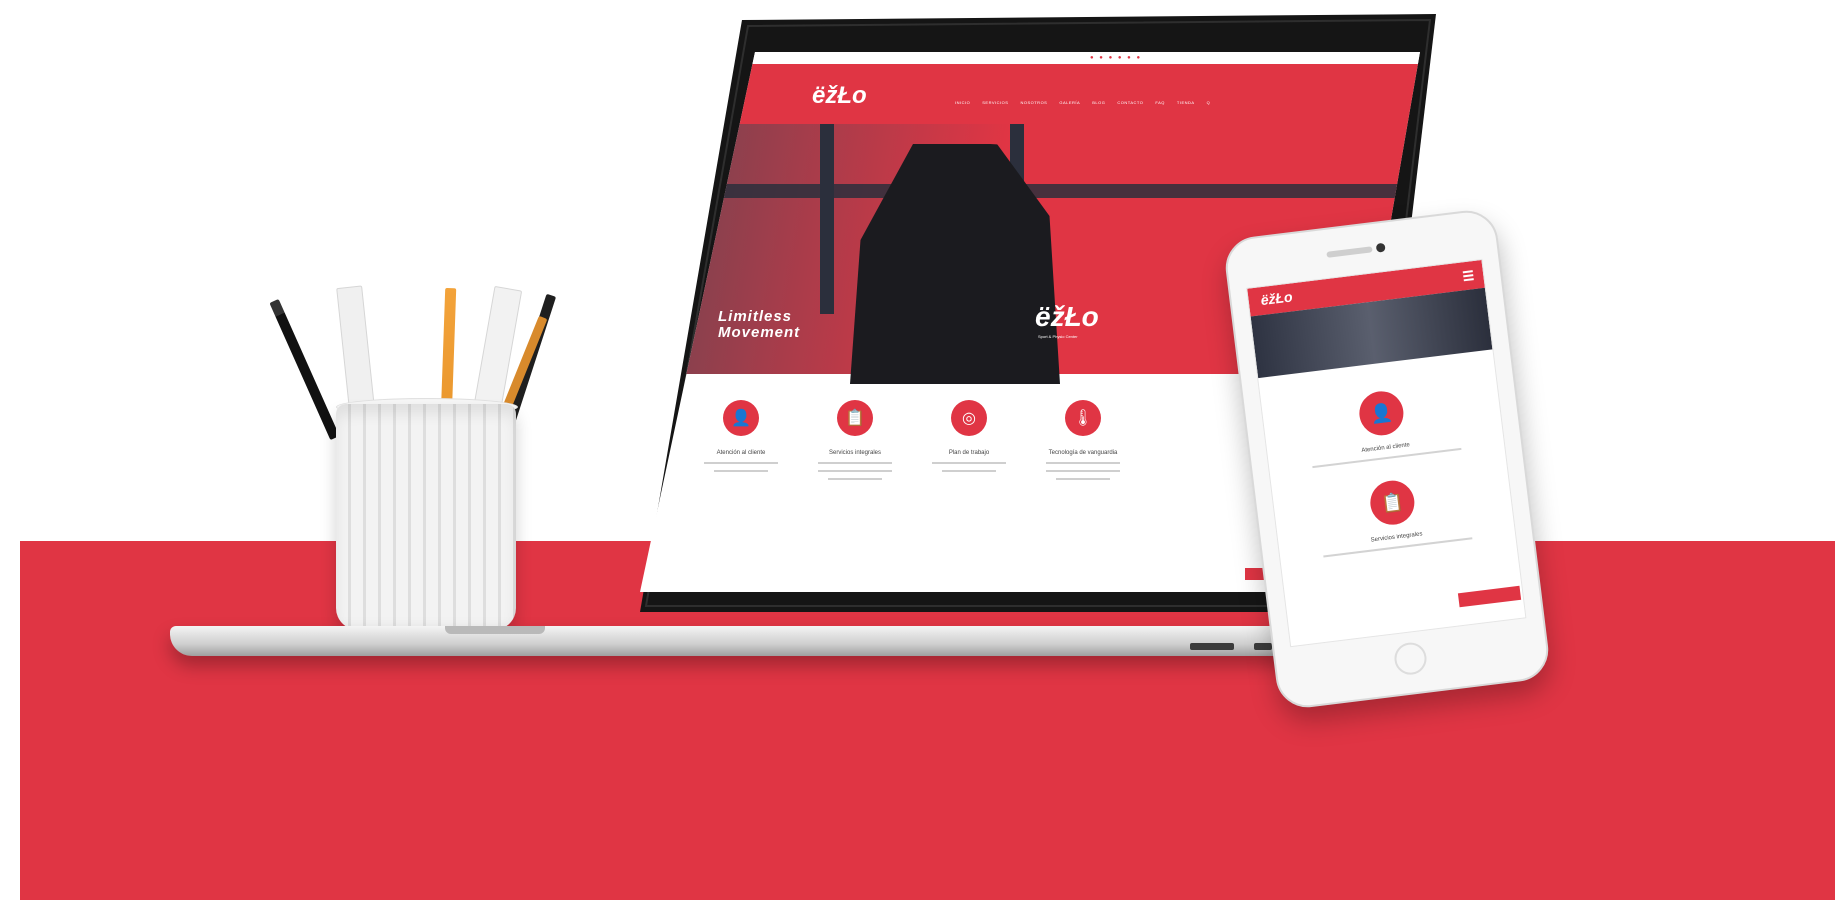  What do you see at coordinates (1116, 58) in the screenshot?
I see `topbar-social-icons: ● ● ● ● ● ●` at bounding box center [1116, 58].